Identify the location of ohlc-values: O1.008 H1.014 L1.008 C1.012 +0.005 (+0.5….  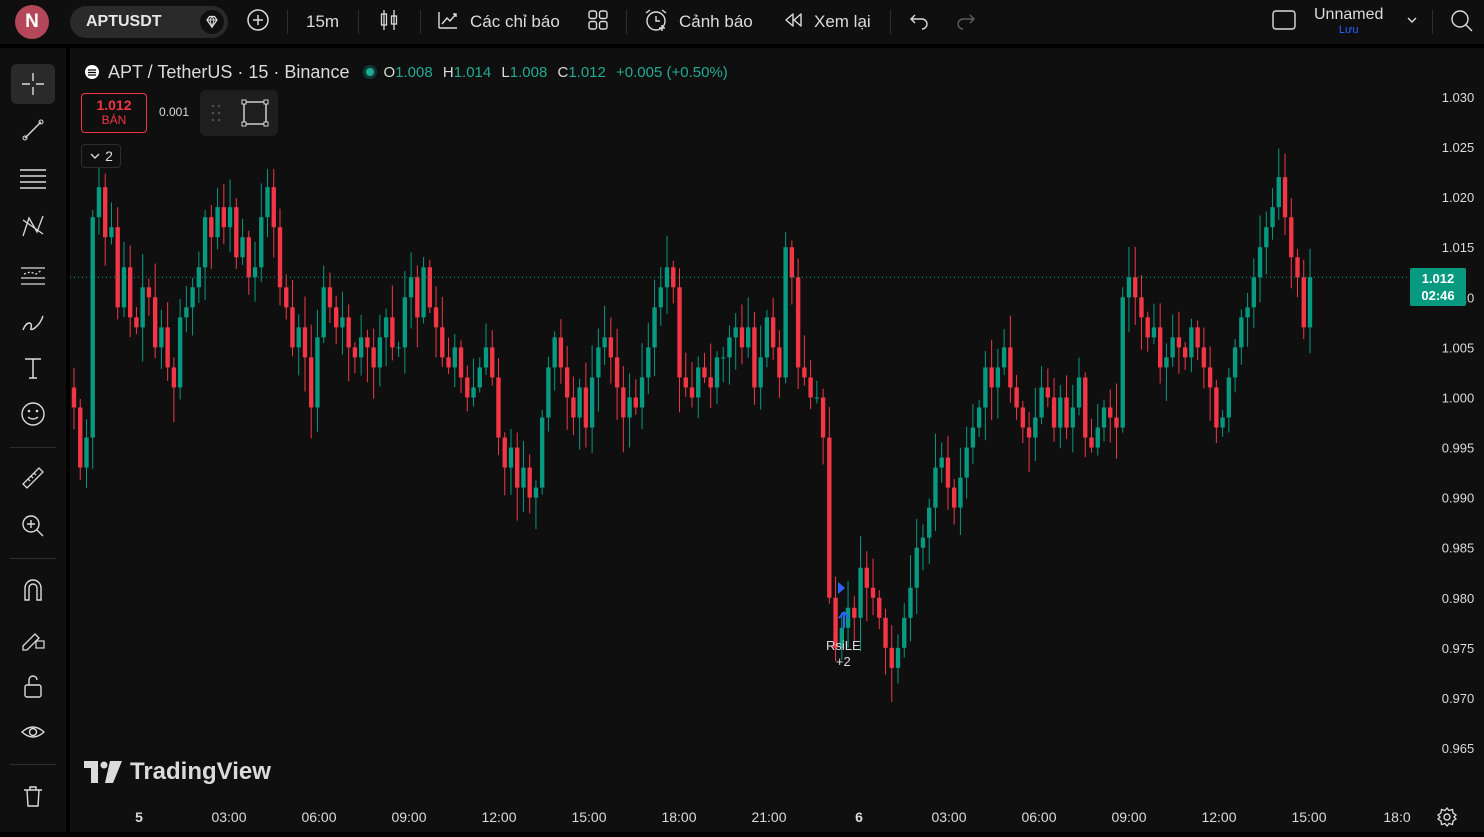
(558, 72).